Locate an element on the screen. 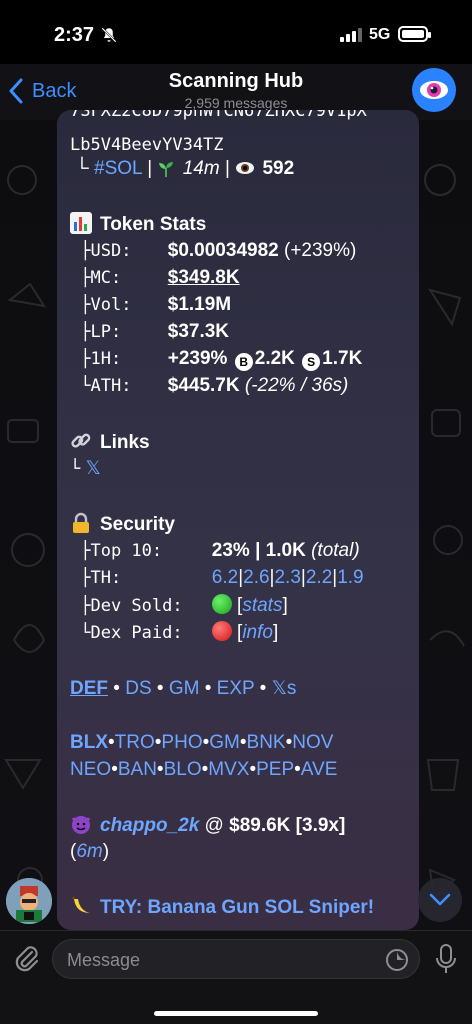 The width and height of the screenshot is (472, 1024). lp-value: $37.3K is located at coordinates (198, 331).